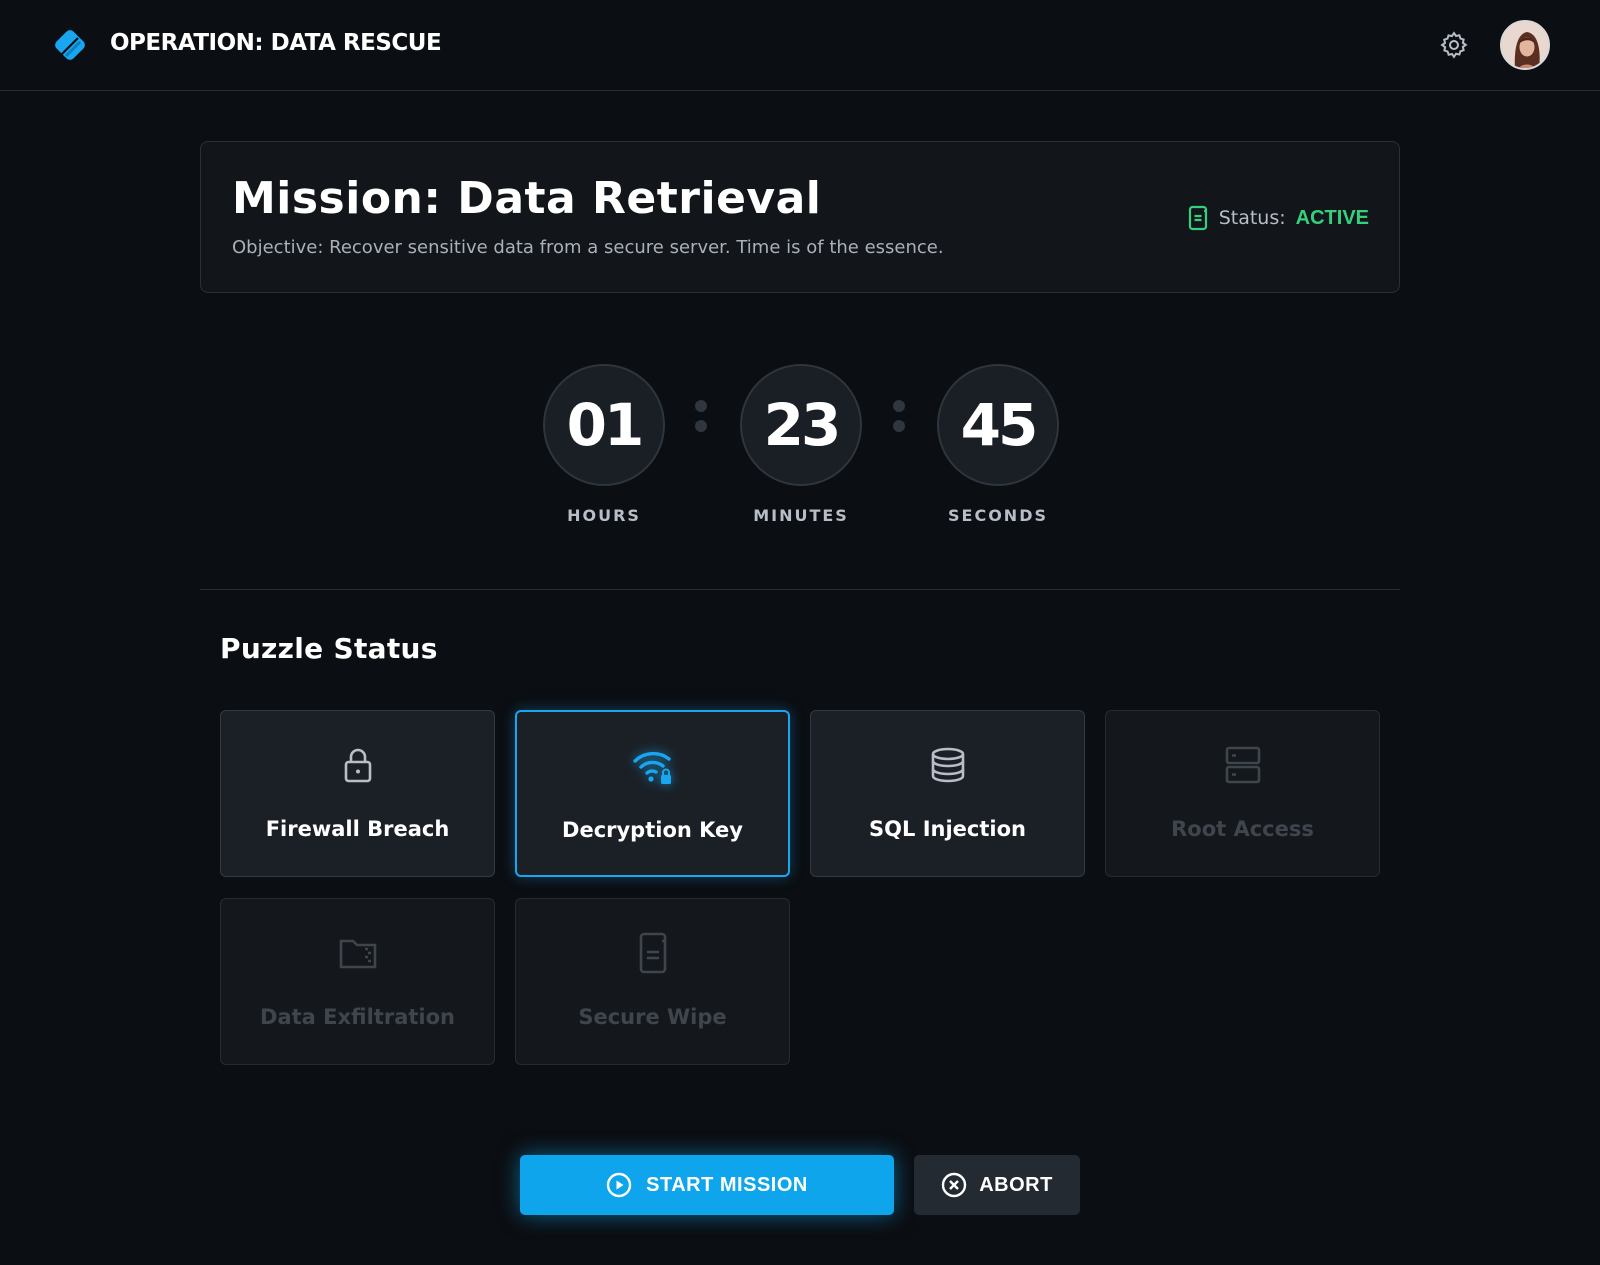  What do you see at coordinates (1332, 217) in the screenshot?
I see `status-value: ACTIVE` at bounding box center [1332, 217].